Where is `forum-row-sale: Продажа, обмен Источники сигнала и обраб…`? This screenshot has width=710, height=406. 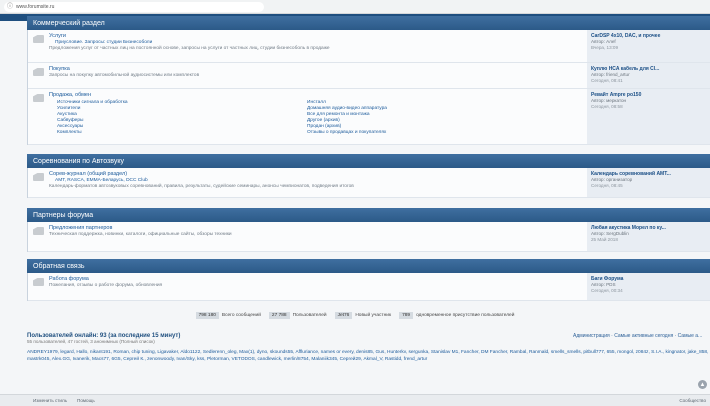
forum-row-sale: Продажа, обмен Источники сигнала и обраб… is located at coordinates (369, 117).